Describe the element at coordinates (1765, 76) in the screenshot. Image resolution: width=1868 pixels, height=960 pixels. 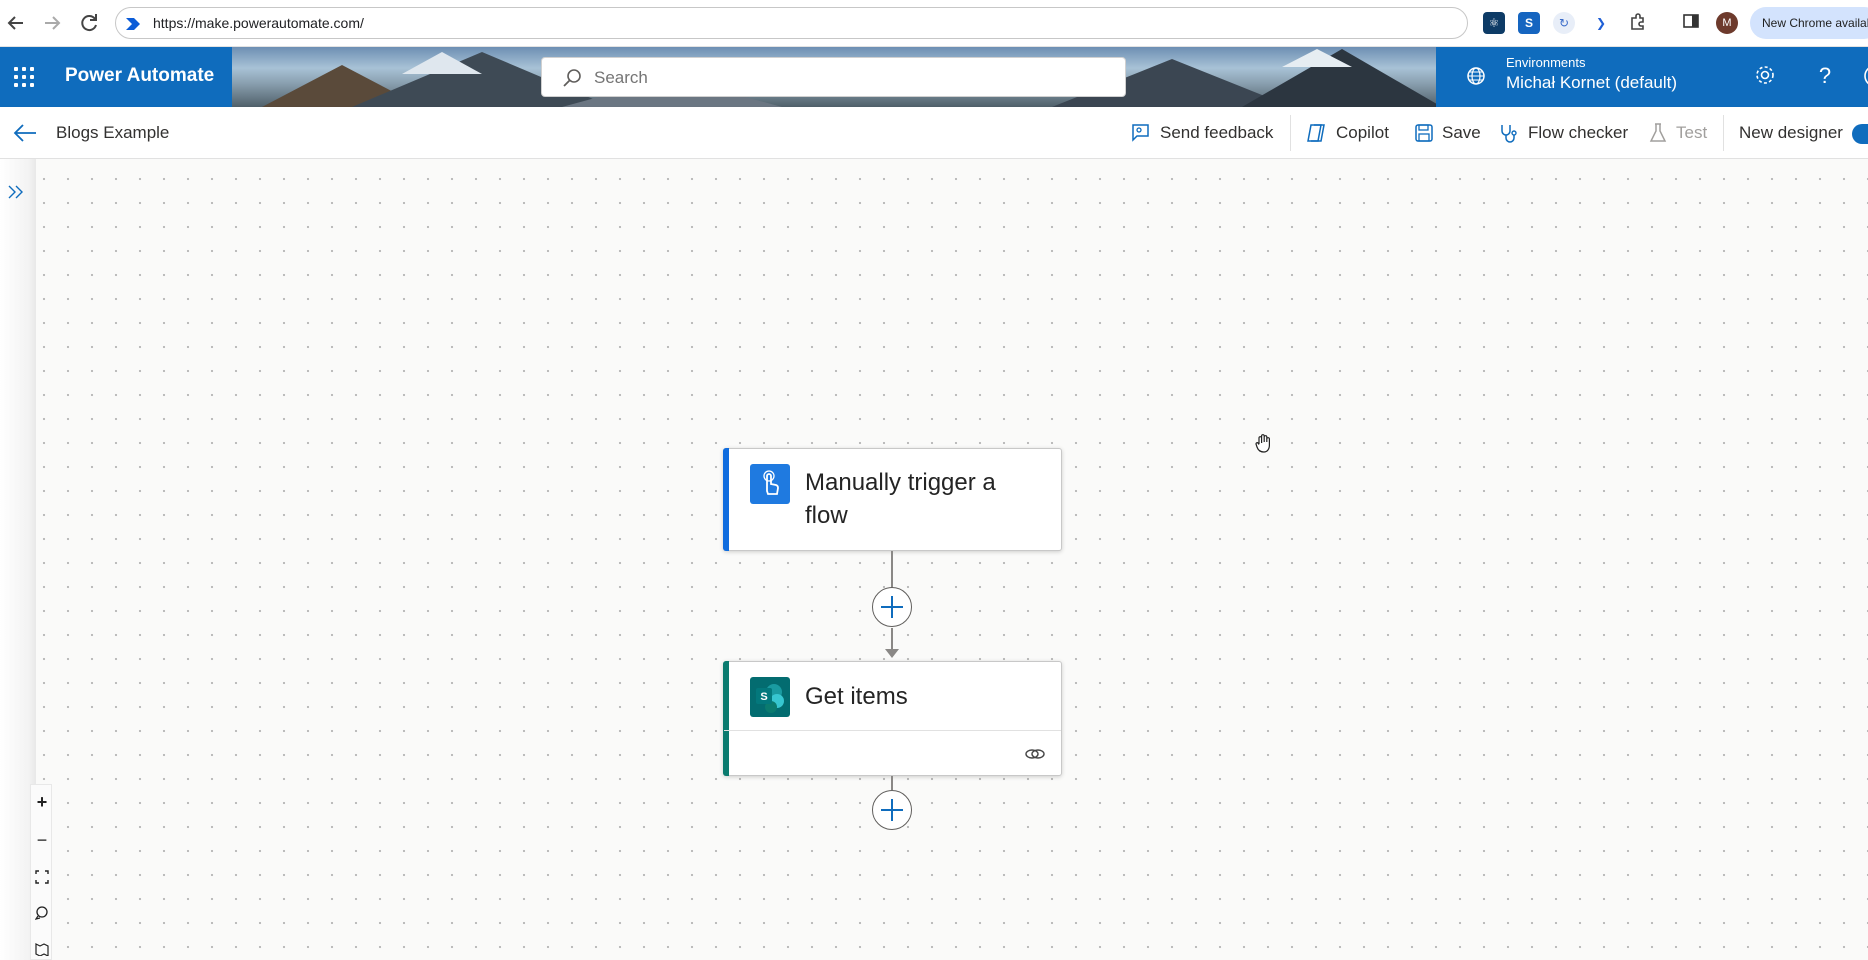
I see `settings-gear-icon` at that location.